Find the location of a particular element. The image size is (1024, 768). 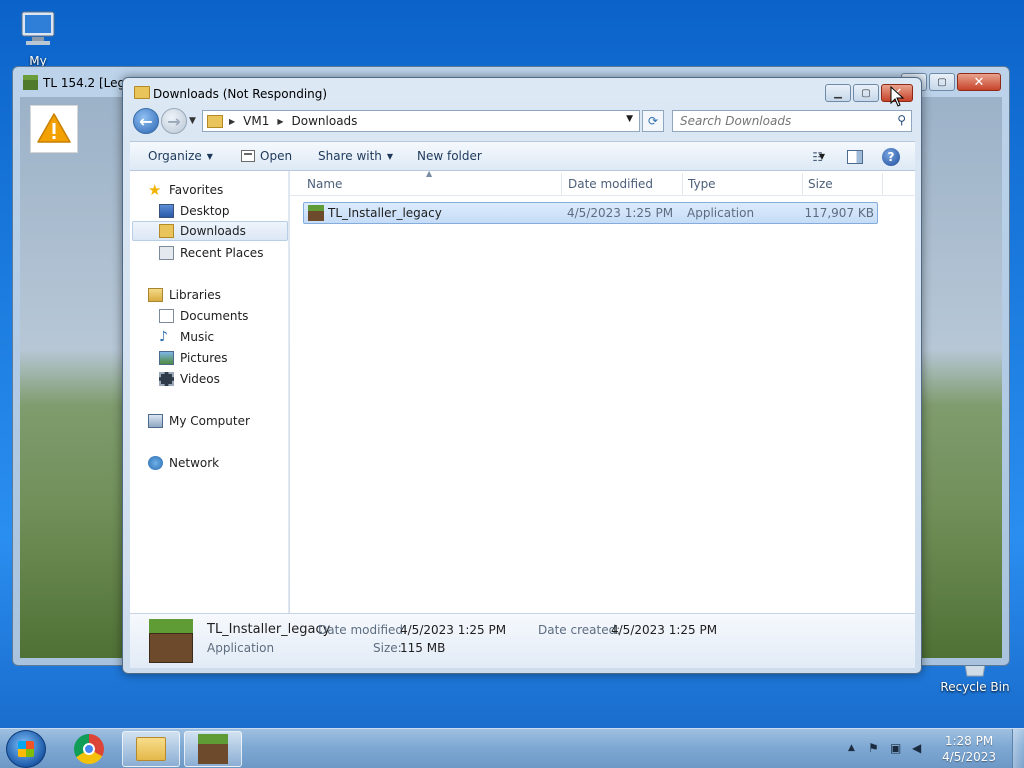

desktop-icon is located at coordinates (166, 211).